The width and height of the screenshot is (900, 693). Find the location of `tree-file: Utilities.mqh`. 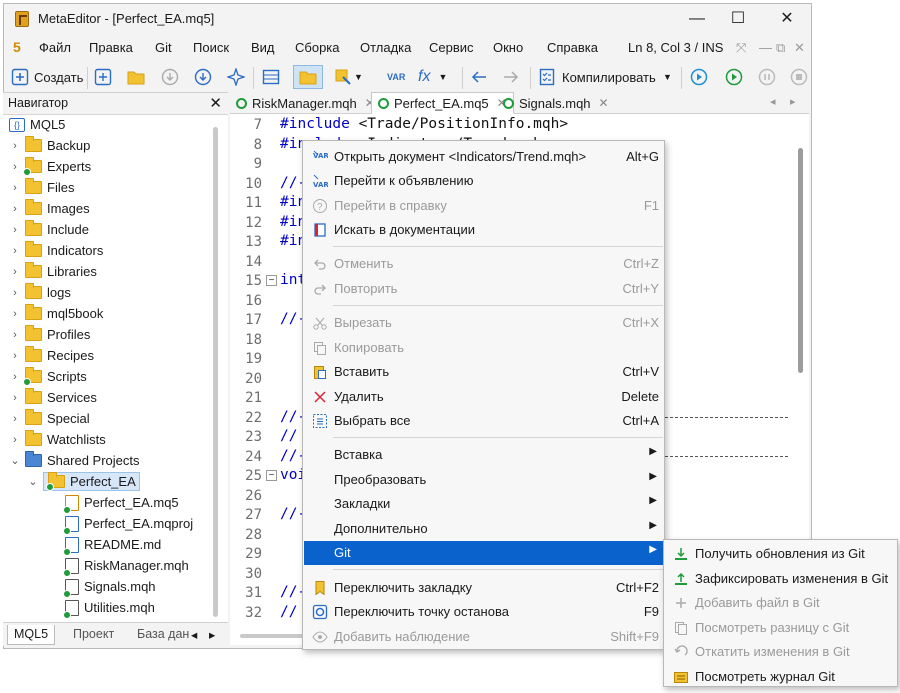

tree-file: Utilities.mqh is located at coordinates (109, 608).